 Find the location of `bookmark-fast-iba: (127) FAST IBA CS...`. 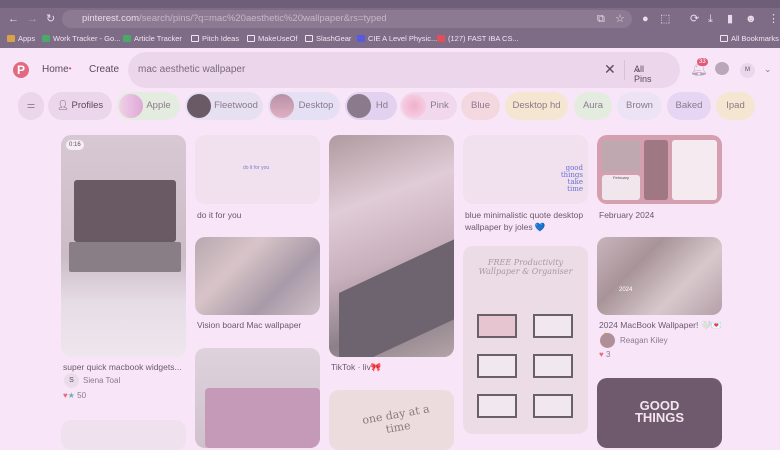

bookmark-fast-iba: (127) FAST IBA CS... is located at coordinates (478, 39).